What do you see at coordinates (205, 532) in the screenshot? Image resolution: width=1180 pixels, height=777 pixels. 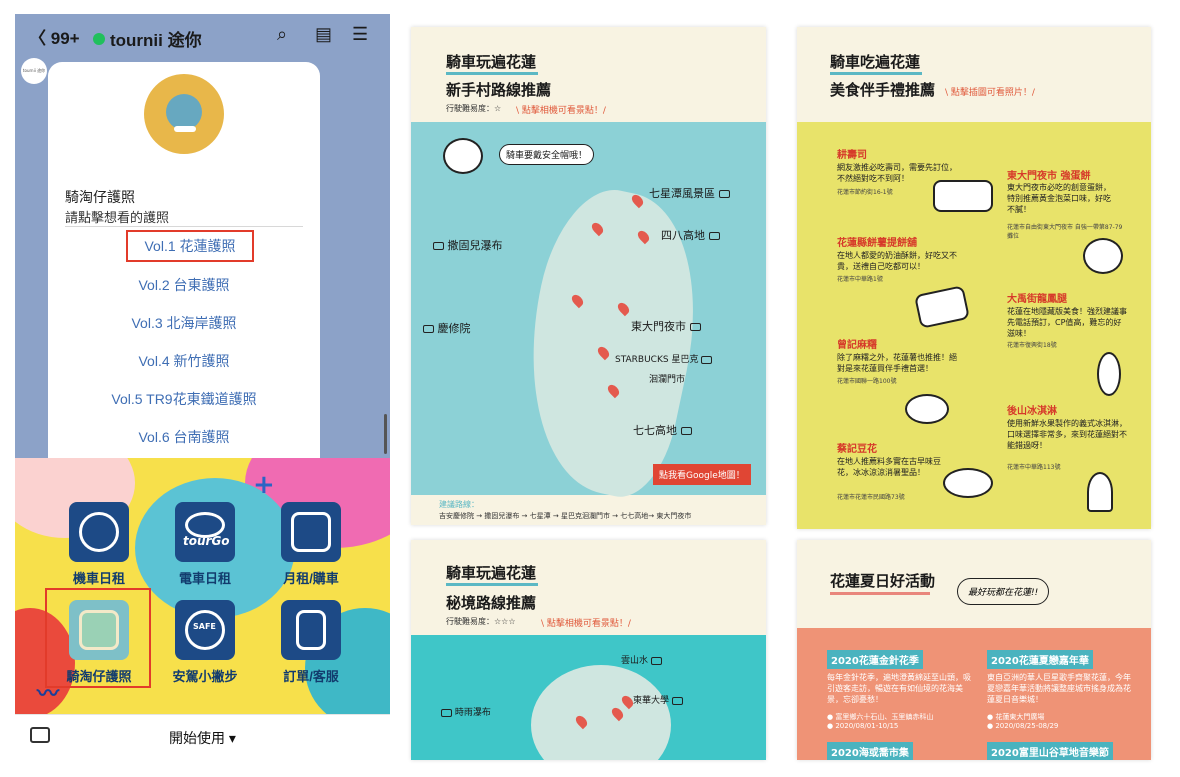 I see `ev-rental-button: tourGo` at bounding box center [205, 532].